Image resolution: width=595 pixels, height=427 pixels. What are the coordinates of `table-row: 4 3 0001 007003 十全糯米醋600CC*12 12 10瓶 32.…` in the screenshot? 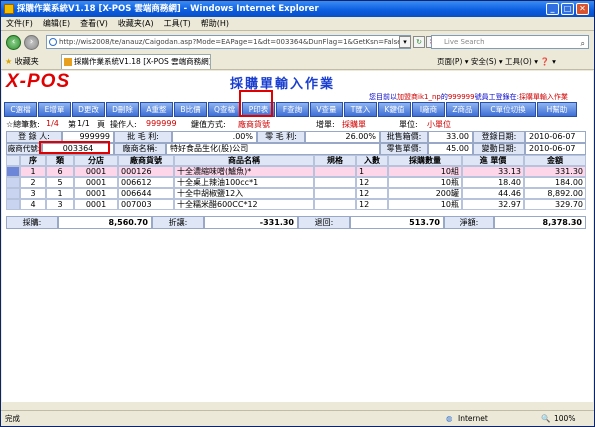 It's located at (296, 204).